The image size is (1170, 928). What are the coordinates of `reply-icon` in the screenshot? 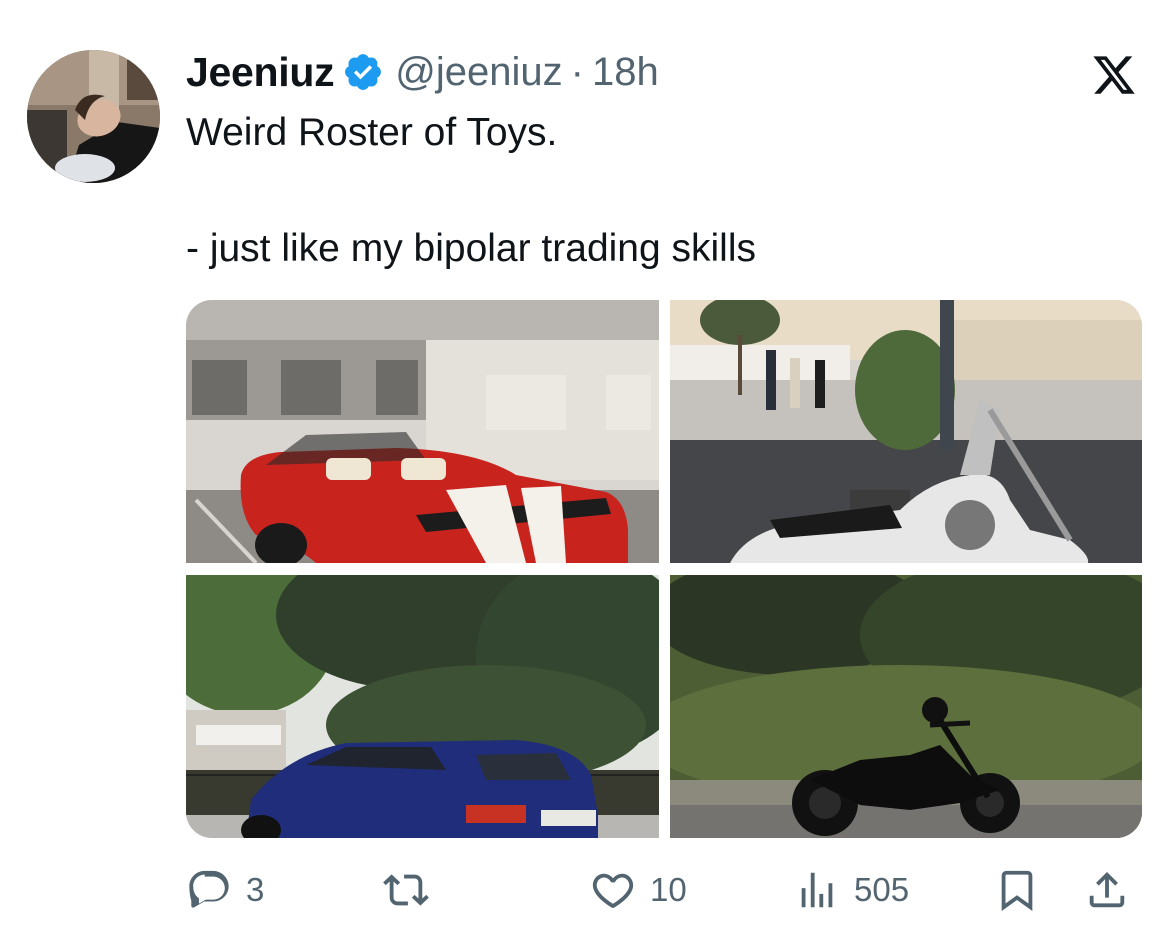 It's located at (209, 889).